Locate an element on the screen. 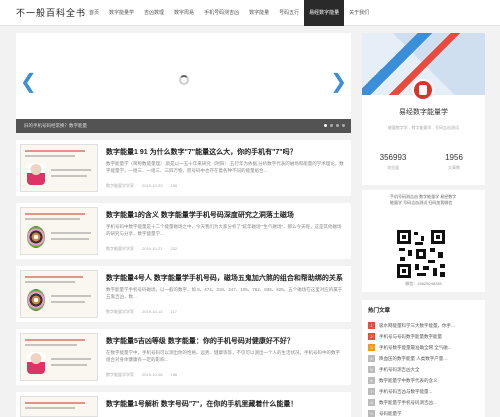 Image resolution: width=500 pixels, height=417 pixels. nav-item-five-elements: 号码五行 is located at coordinates (289, 13).